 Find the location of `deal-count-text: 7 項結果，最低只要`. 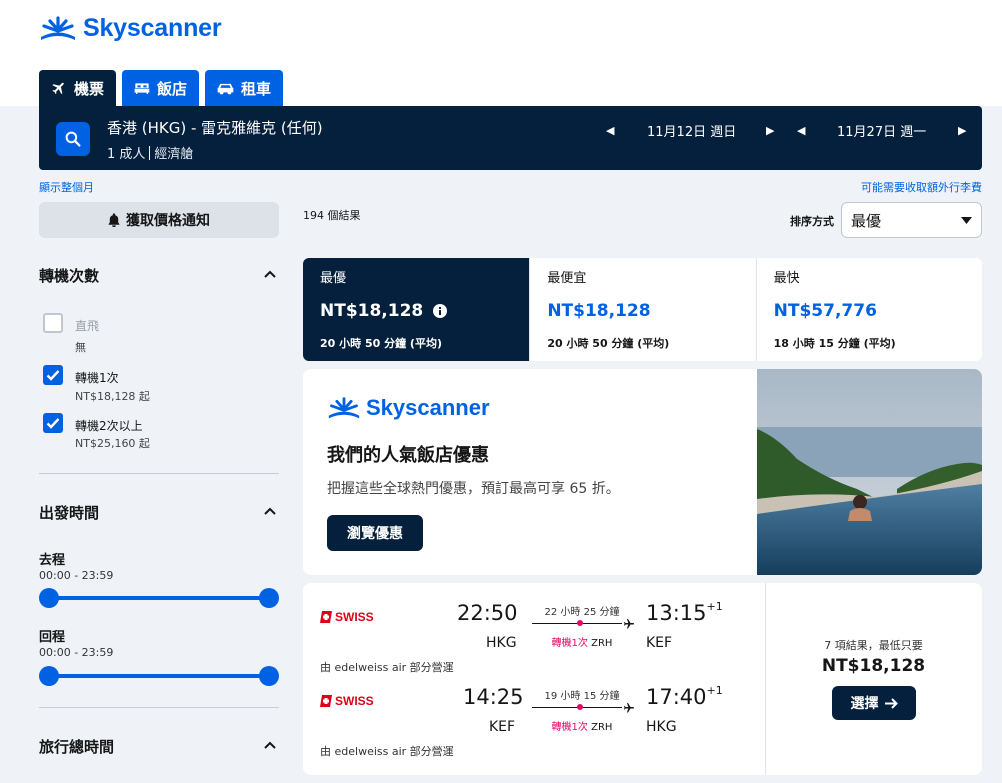

deal-count-text: 7 項結果，最低只要 is located at coordinates (873, 645).